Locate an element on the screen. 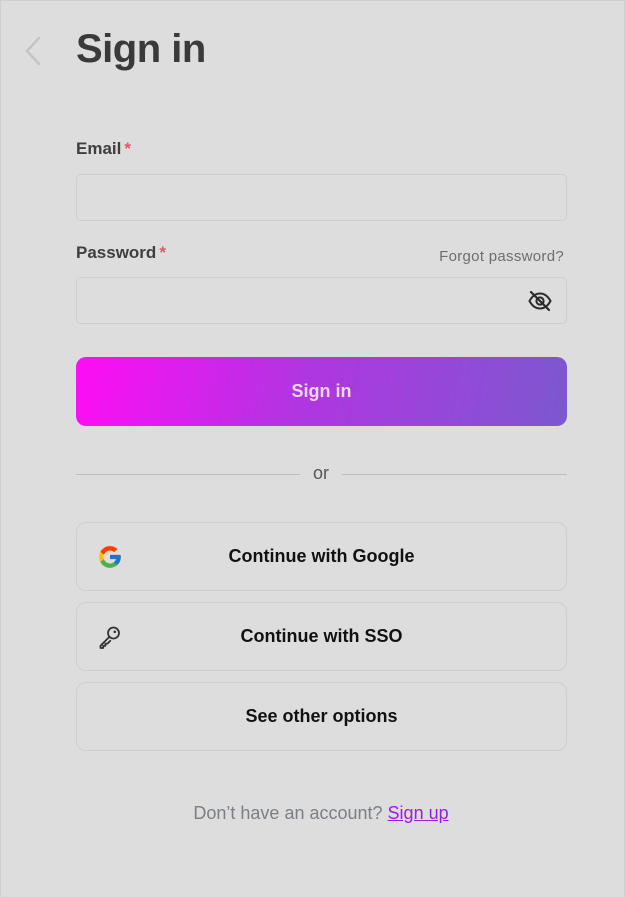 This screenshot has height=898, width=625. email-input is located at coordinates (321, 197).